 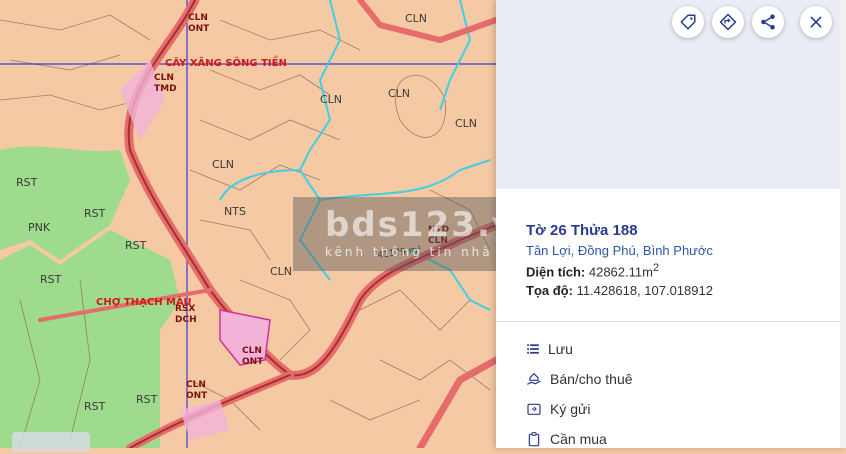 I want to click on land-code: DCH, so click(x=186, y=320).